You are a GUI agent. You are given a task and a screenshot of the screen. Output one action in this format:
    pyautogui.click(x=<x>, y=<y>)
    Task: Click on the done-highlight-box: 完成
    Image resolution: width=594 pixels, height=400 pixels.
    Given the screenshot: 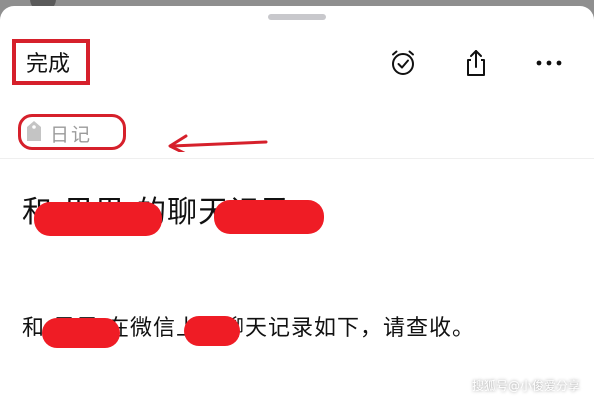 What is the action you would take?
    pyautogui.click(x=51, y=62)
    